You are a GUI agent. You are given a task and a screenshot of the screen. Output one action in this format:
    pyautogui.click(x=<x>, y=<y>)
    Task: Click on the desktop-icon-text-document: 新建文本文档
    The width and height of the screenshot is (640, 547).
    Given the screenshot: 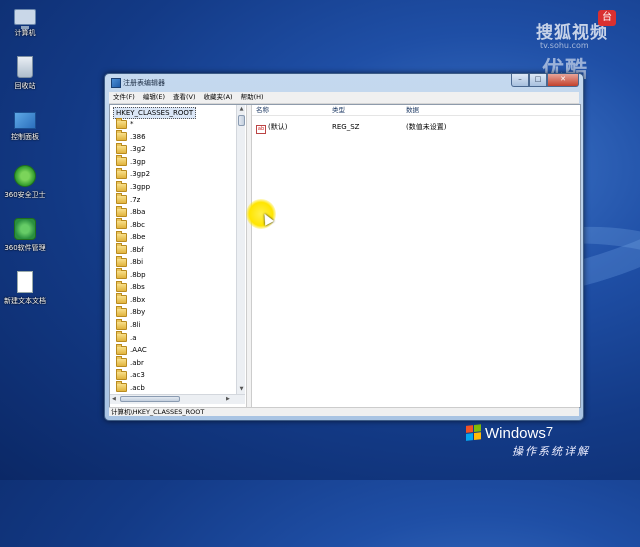 What is the action you would take?
    pyautogui.click(x=25, y=288)
    